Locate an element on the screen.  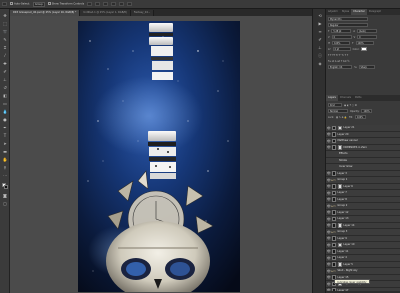
eraser-tool-icon: ◧ is located at coordinates (5, 95).